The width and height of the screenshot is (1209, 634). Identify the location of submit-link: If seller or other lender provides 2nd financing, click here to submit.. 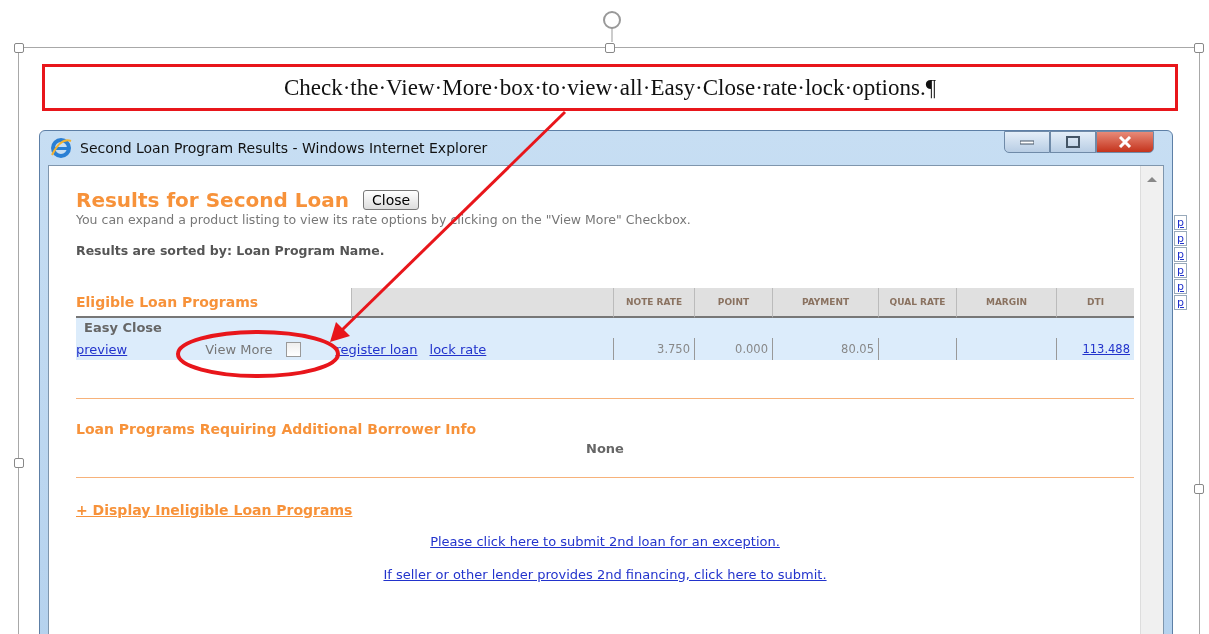
(605, 574).